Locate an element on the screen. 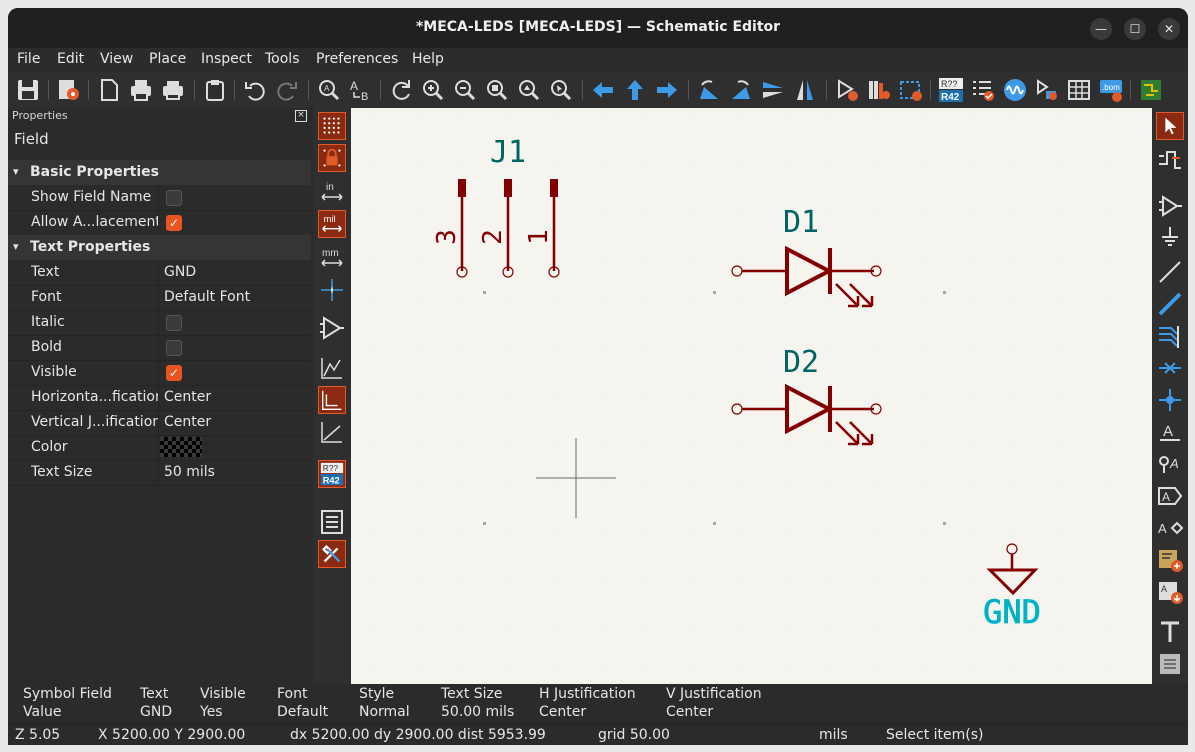  font-select: Default Font is located at coordinates (207, 297).